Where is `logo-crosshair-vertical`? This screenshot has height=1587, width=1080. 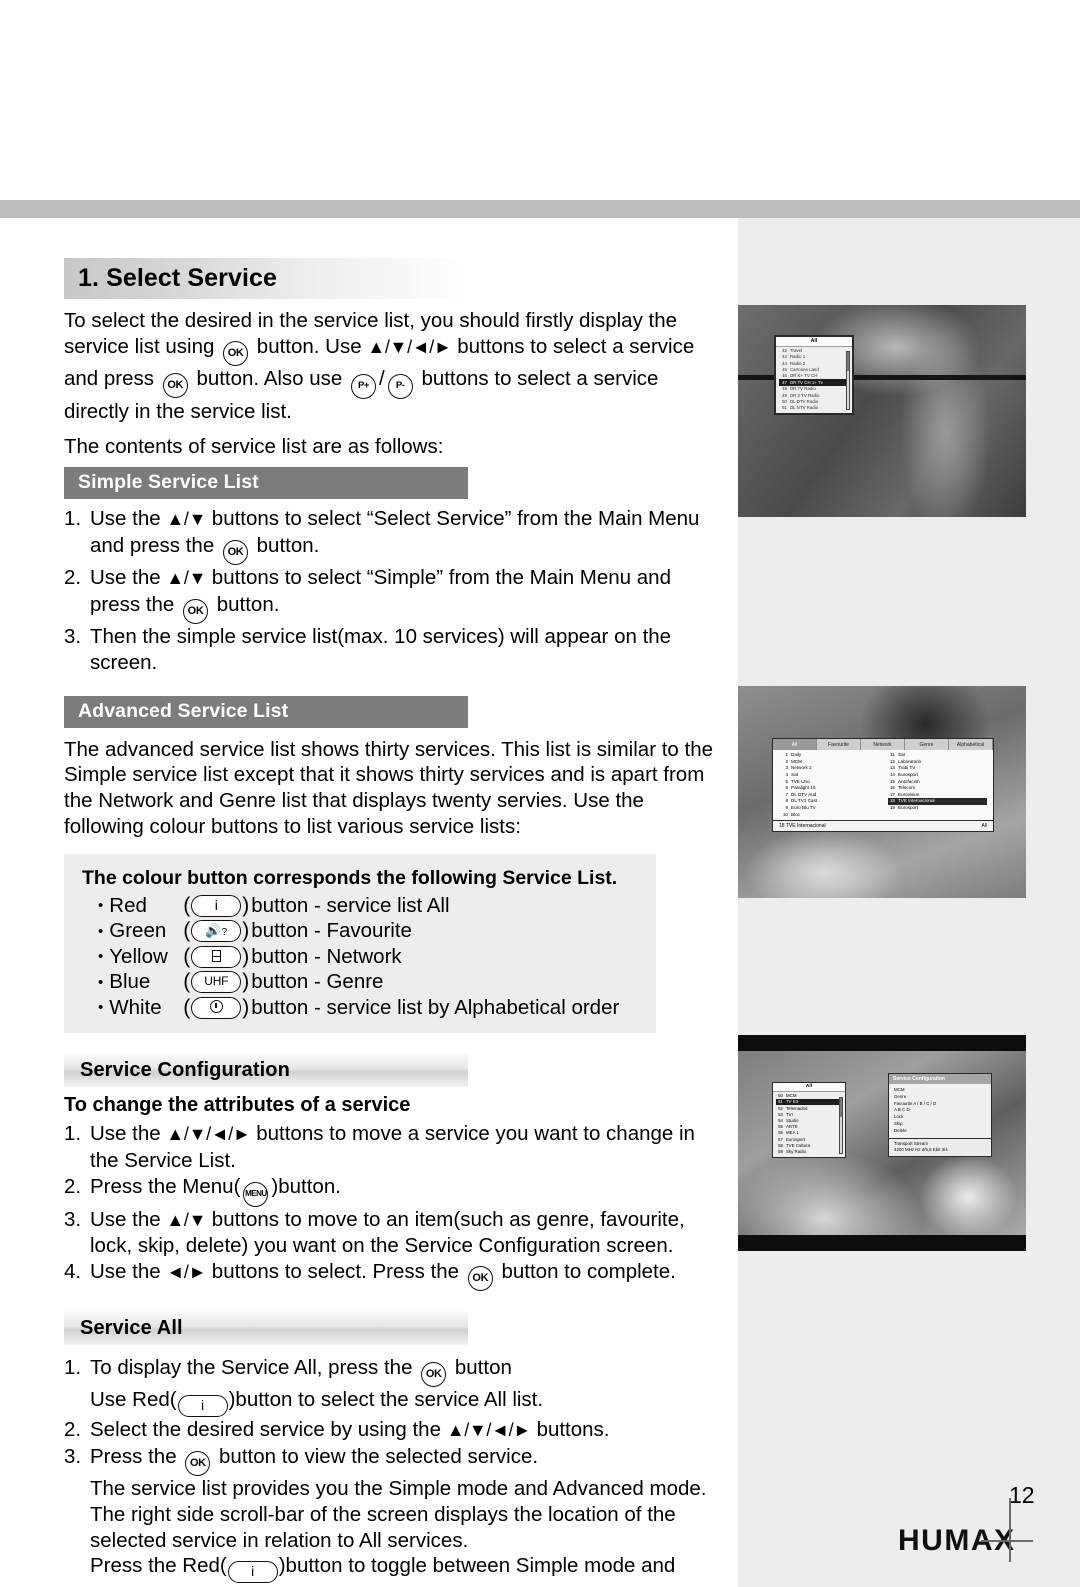 logo-crosshair-vertical is located at coordinates (1010, 1530).